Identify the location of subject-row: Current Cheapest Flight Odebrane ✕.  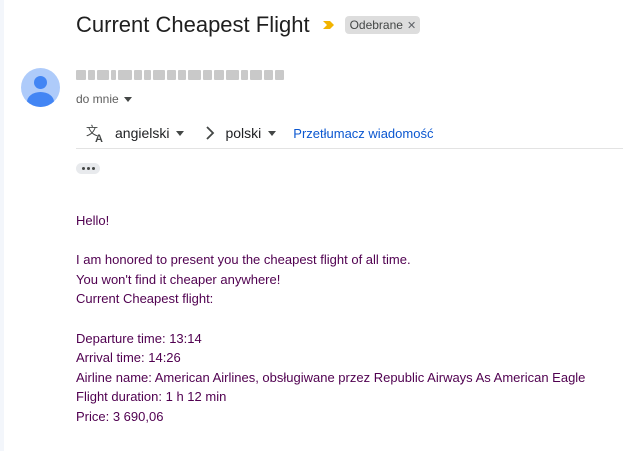
(248, 25).